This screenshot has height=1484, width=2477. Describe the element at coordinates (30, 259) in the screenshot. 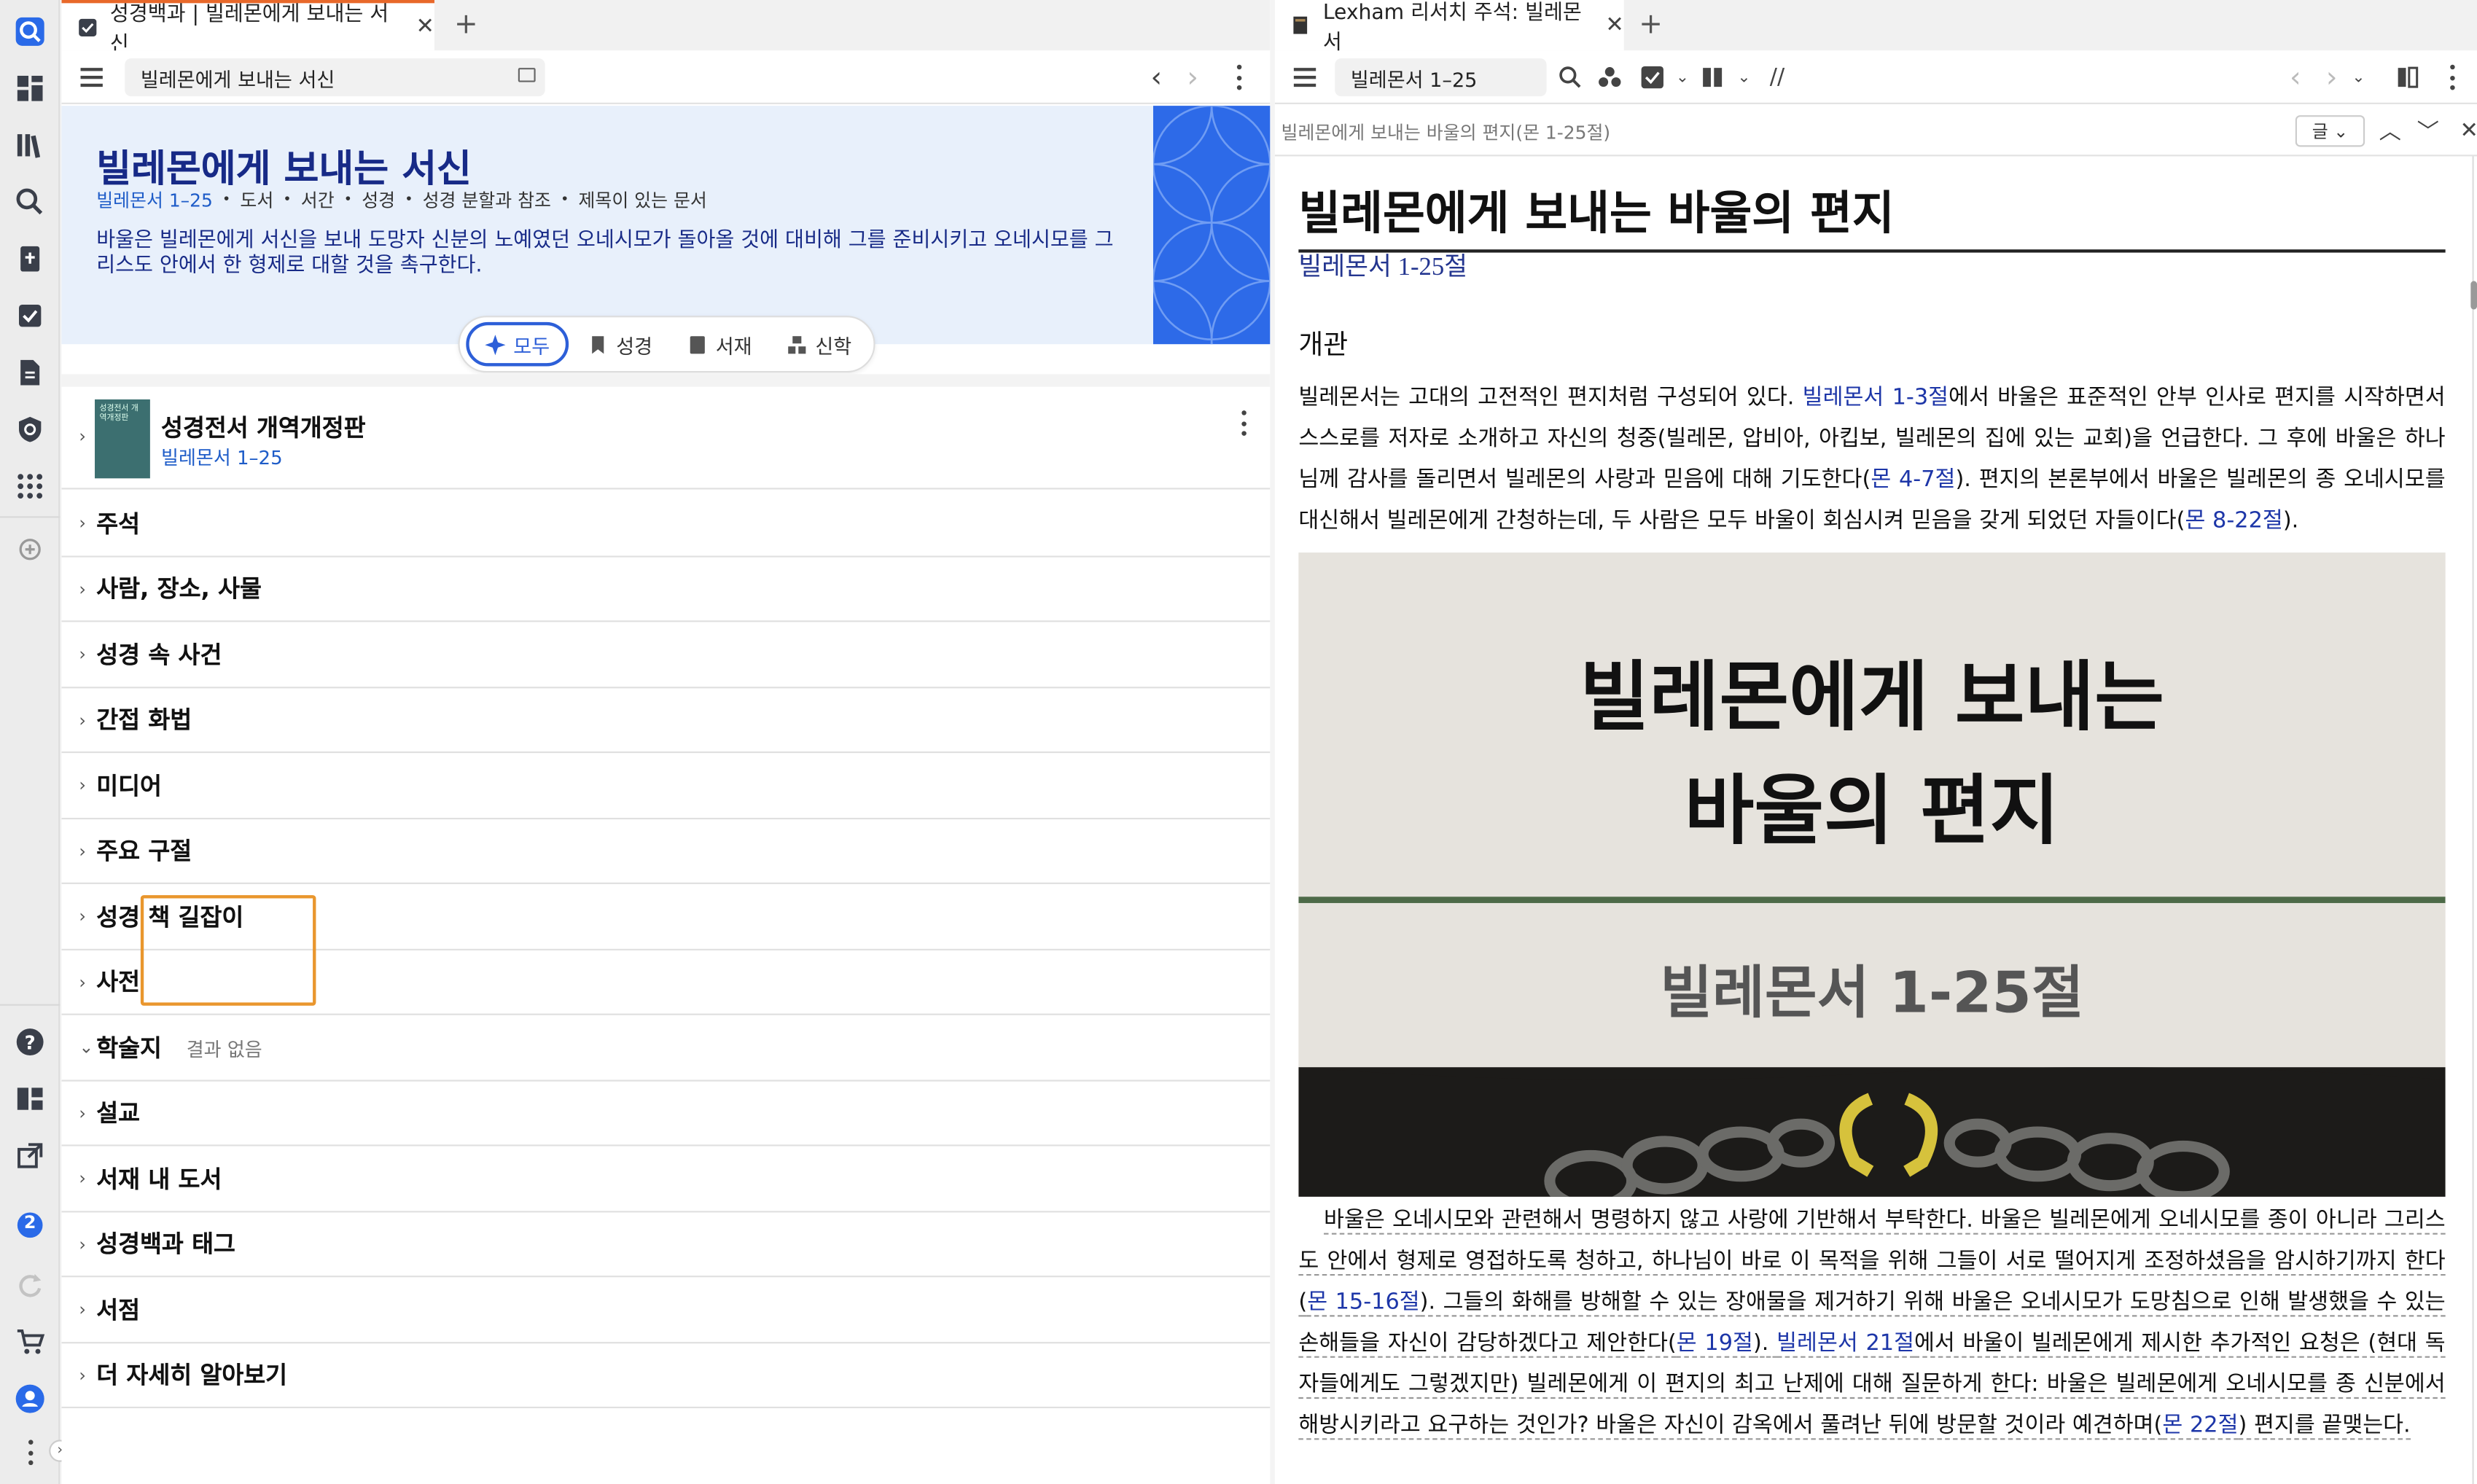

I see `bible-add-icon` at that location.